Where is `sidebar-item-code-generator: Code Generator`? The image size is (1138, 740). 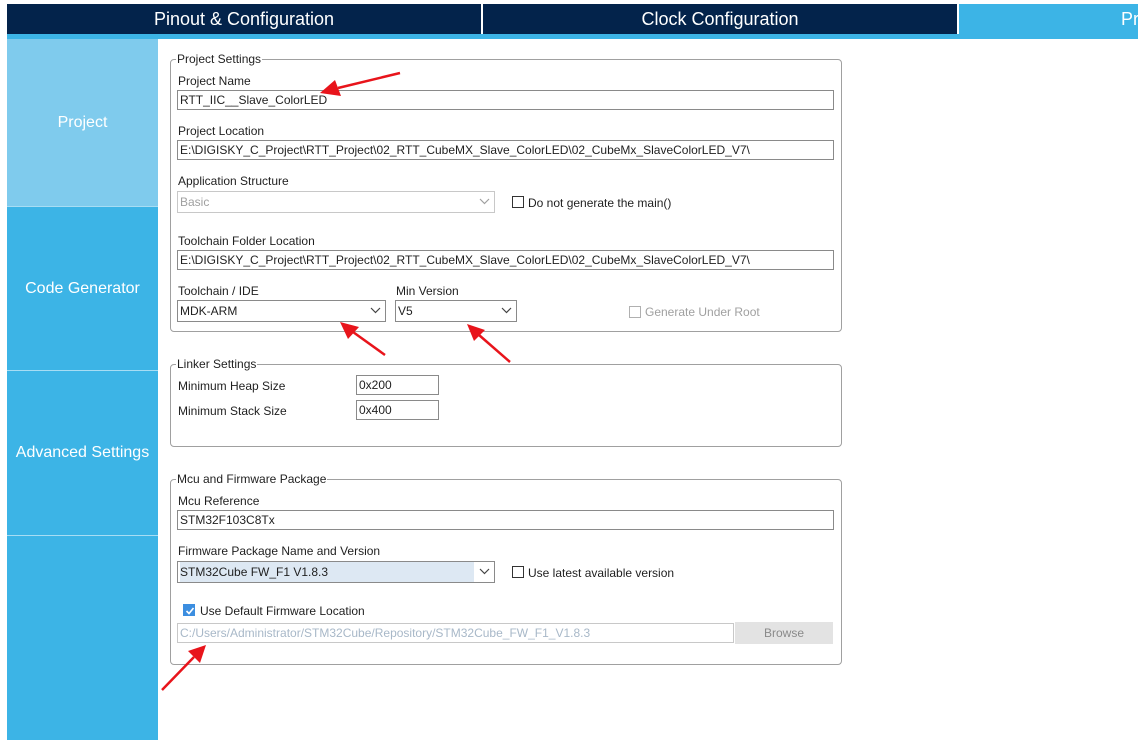
sidebar-item-code-generator: Code Generator is located at coordinates (82, 288).